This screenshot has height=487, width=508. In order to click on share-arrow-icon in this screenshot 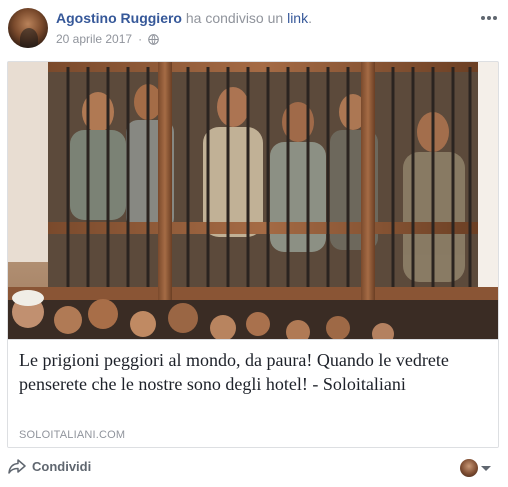, I will do `click(17, 466)`.